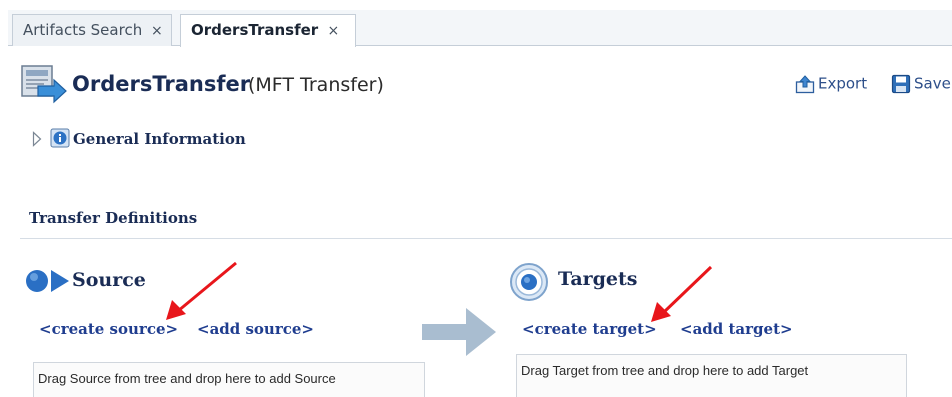 The image size is (952, 397). I want to click on tab-label: Artifacts Search, so click(83, 30).